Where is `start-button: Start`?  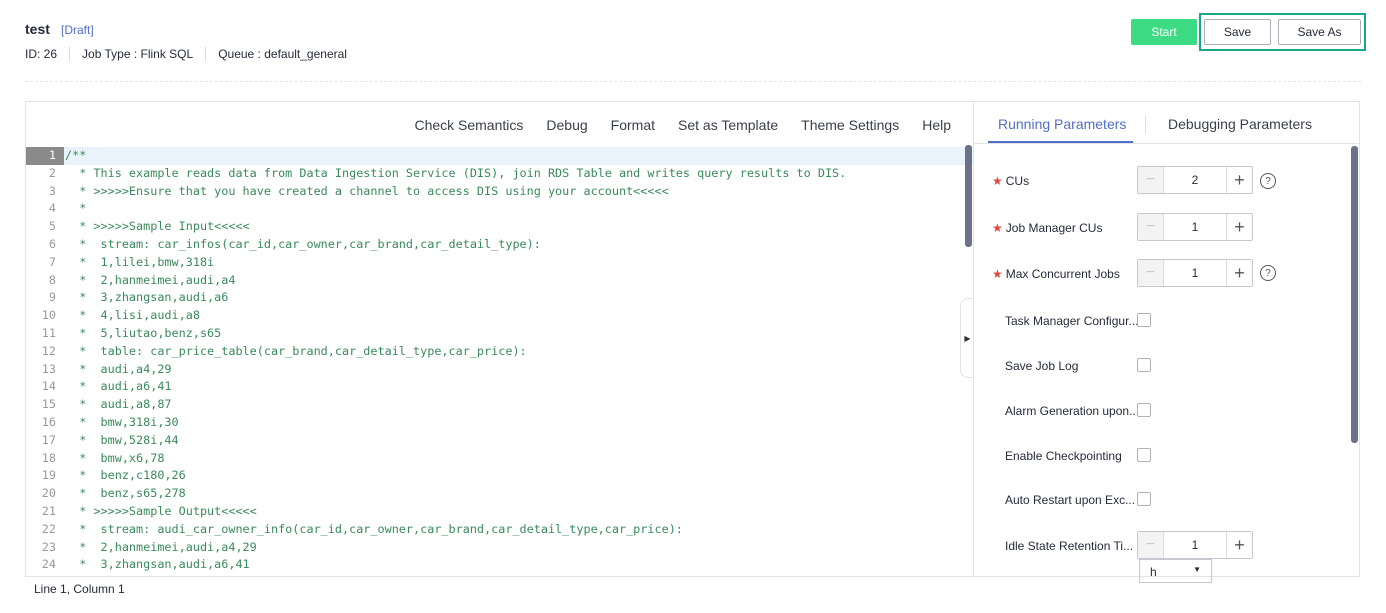
start-button: Start is located at coordinates (1164, 32).